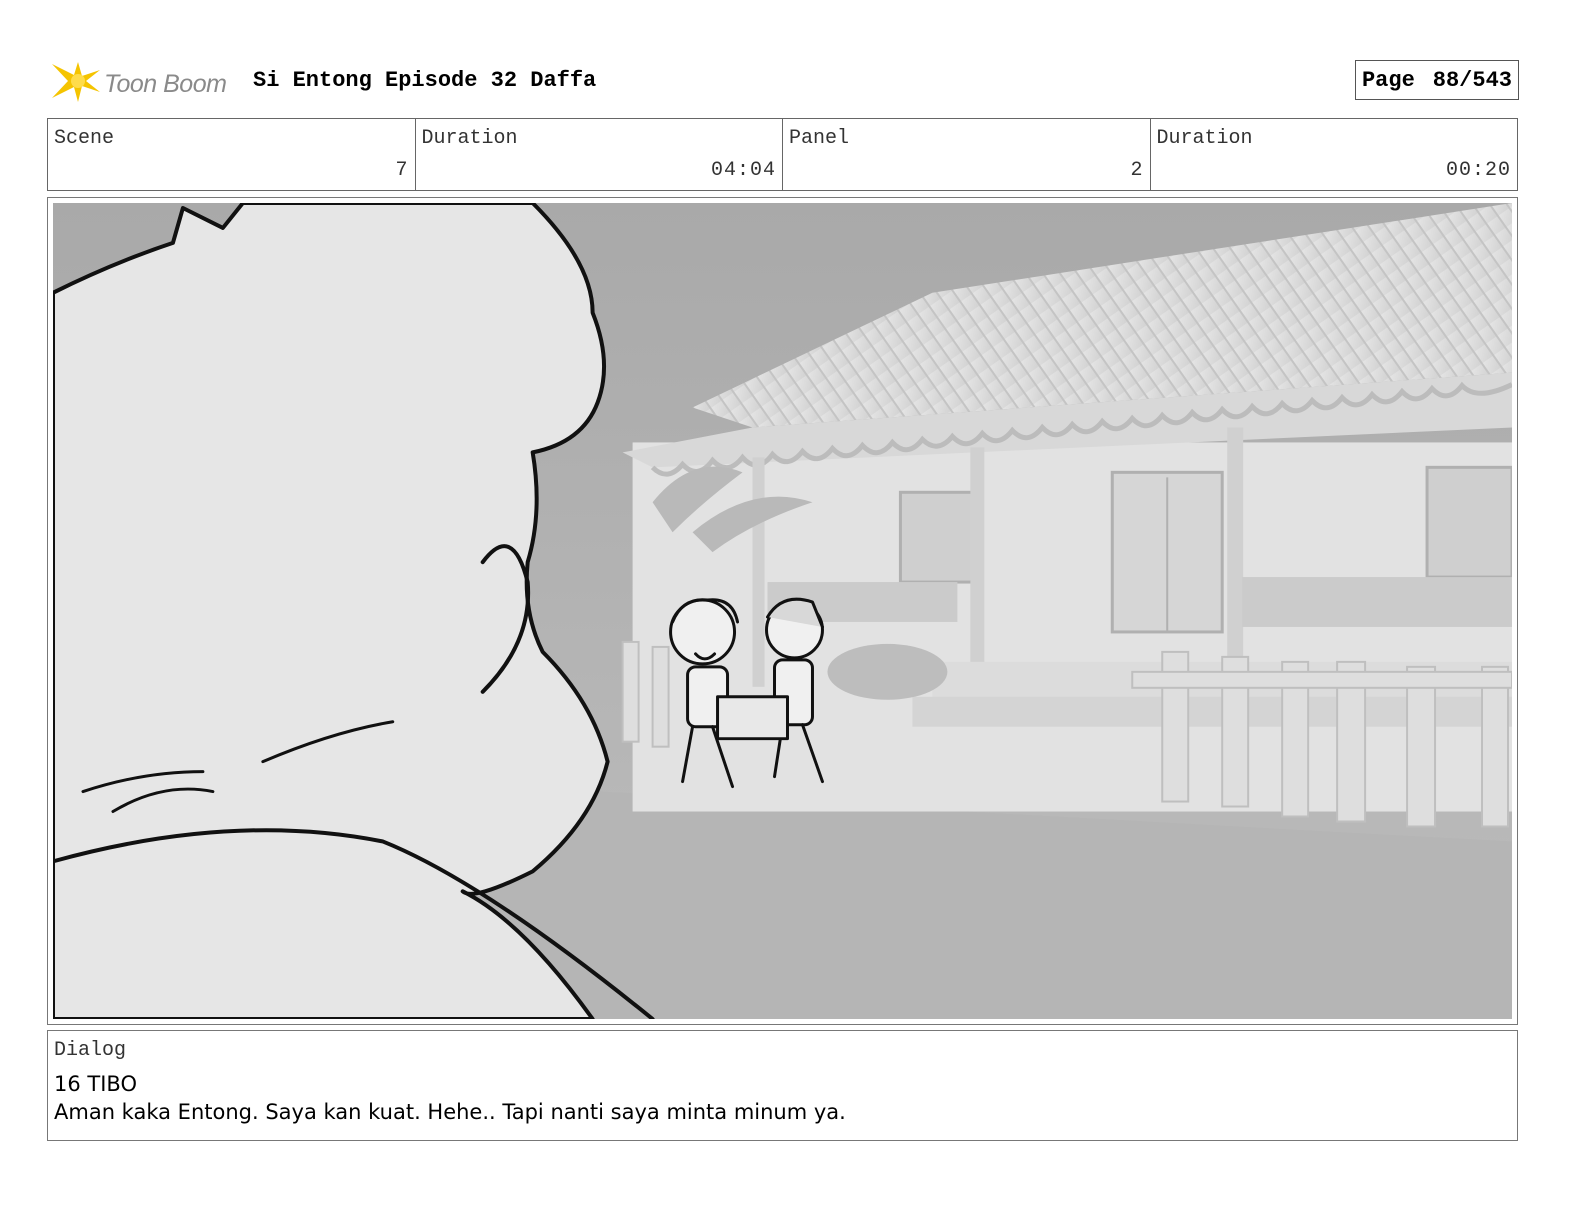 The width and height of the screenshot is (1584, 1224). What do you see at coordinates (76, 82) in the screenshot?
I see `starburst-icon` at bounding box center [76, 82].